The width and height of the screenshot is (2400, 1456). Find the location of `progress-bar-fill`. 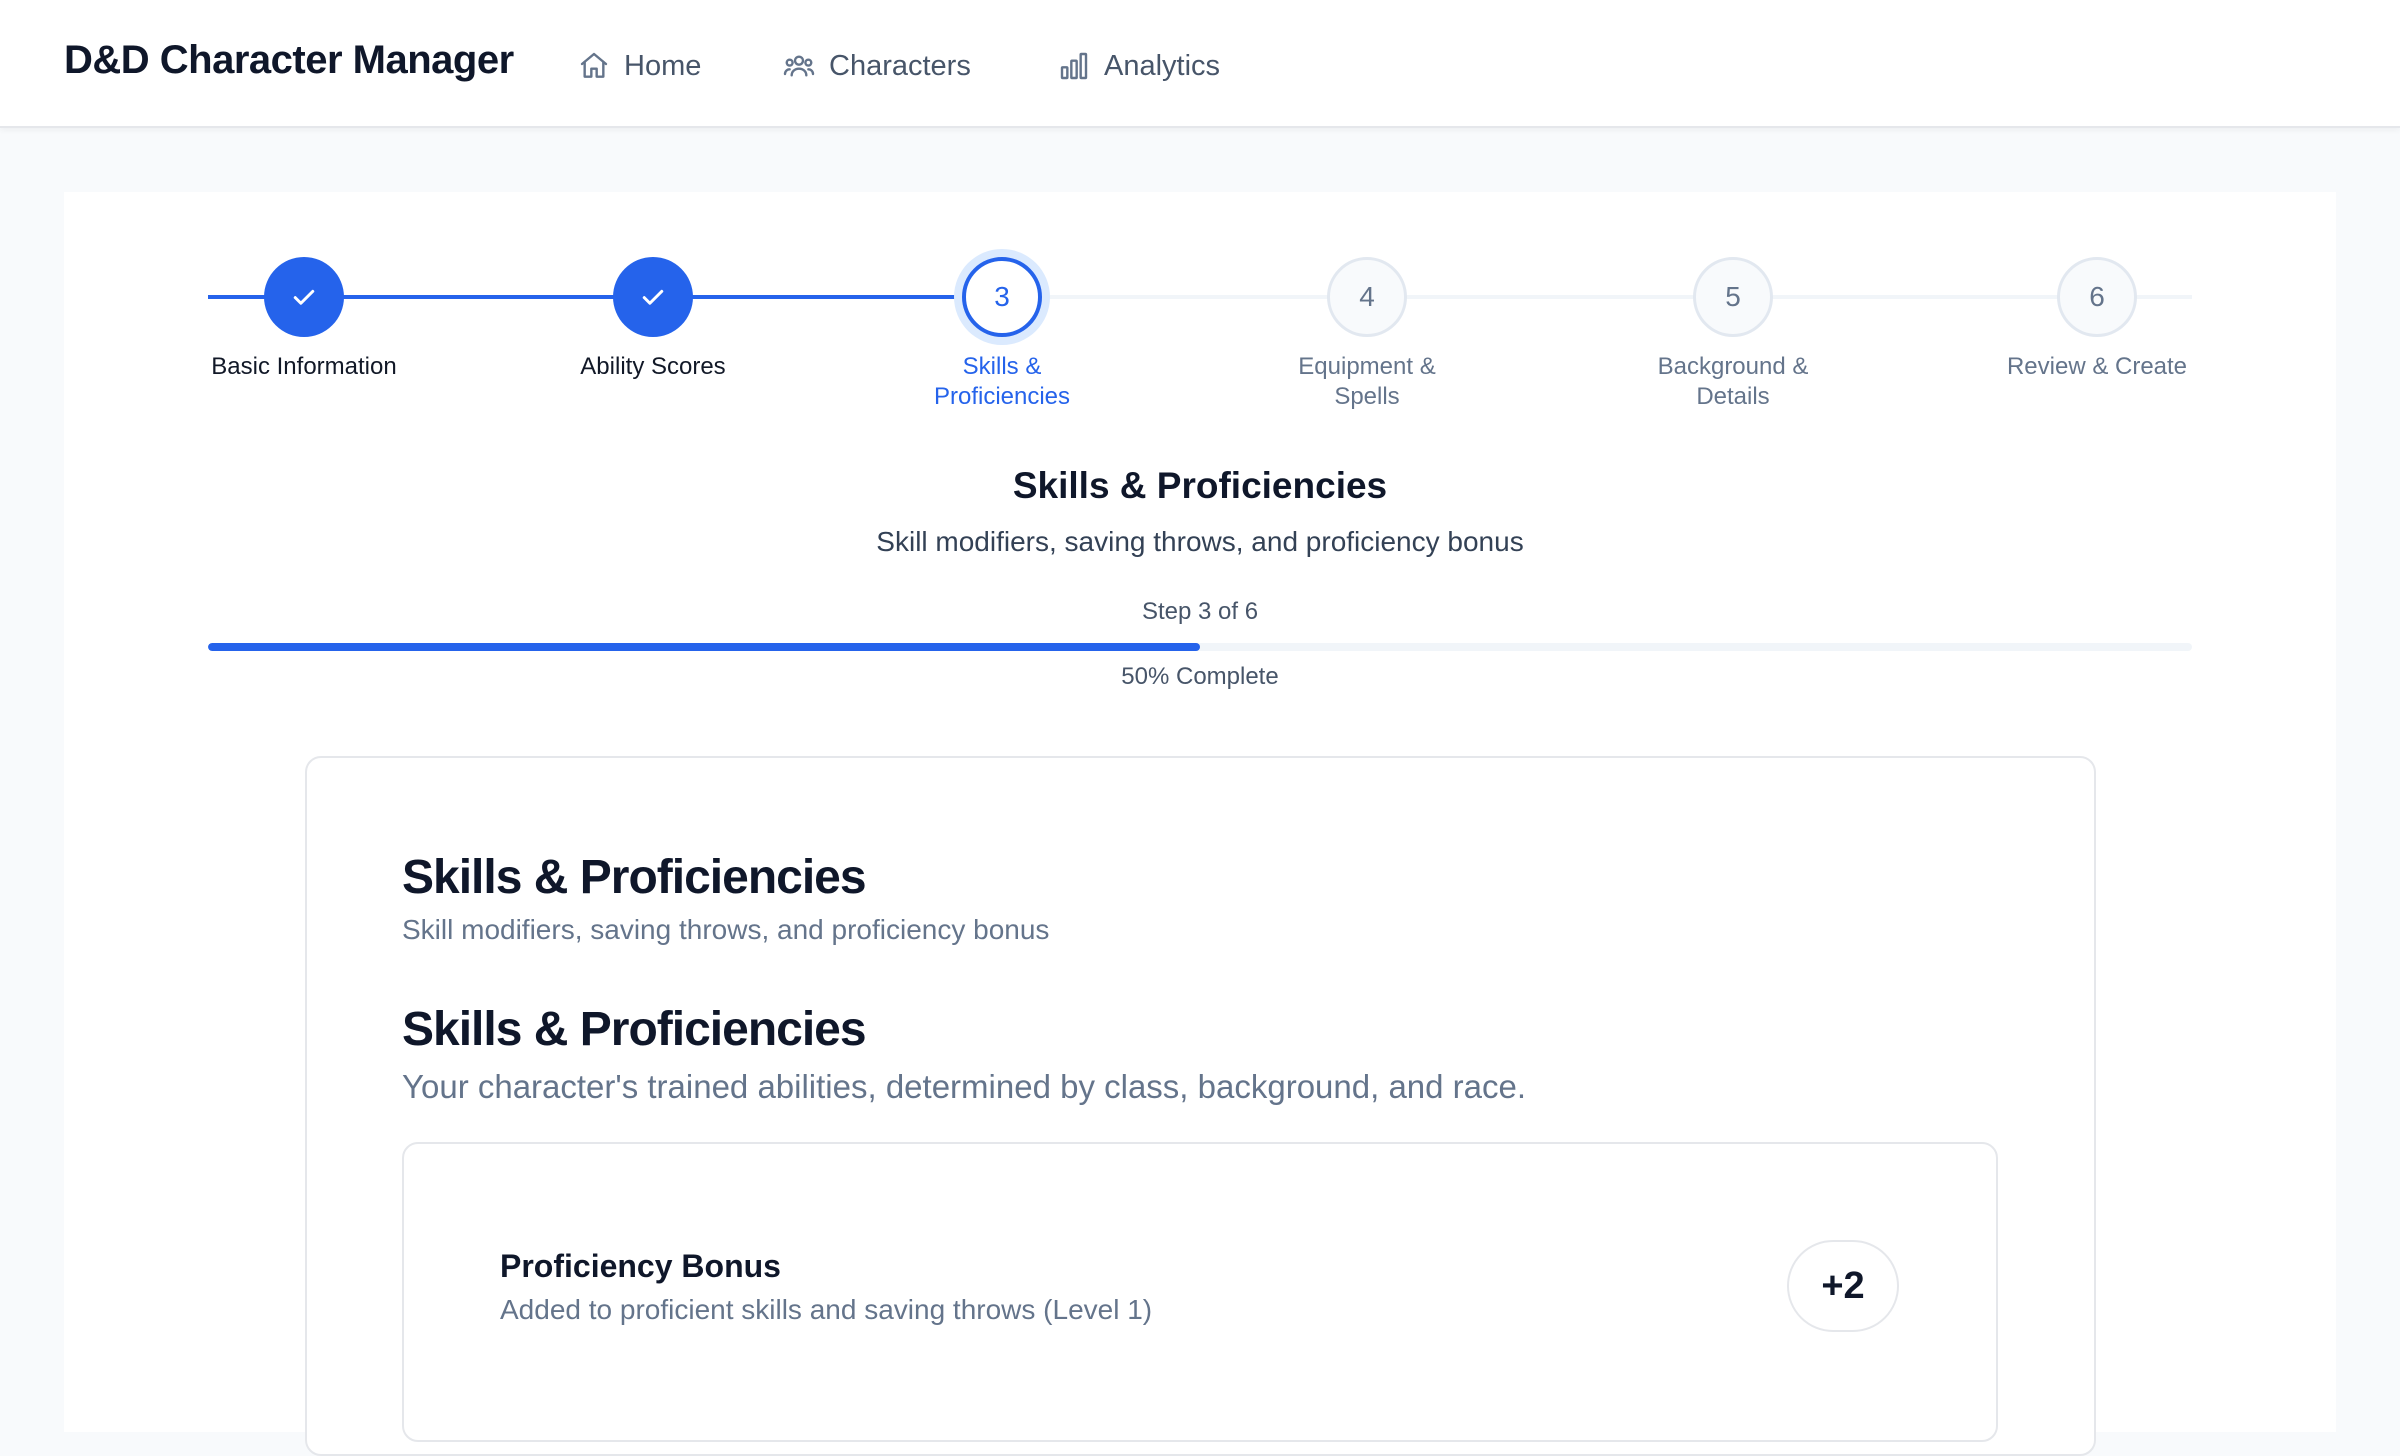

progress-bar-fill is located at coordinates (704, 647).